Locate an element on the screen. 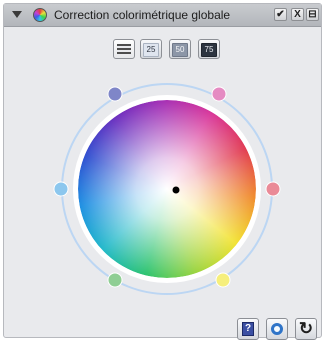 The image size is (327, 341). eyedropper-button is located at coordinates (277, 329).